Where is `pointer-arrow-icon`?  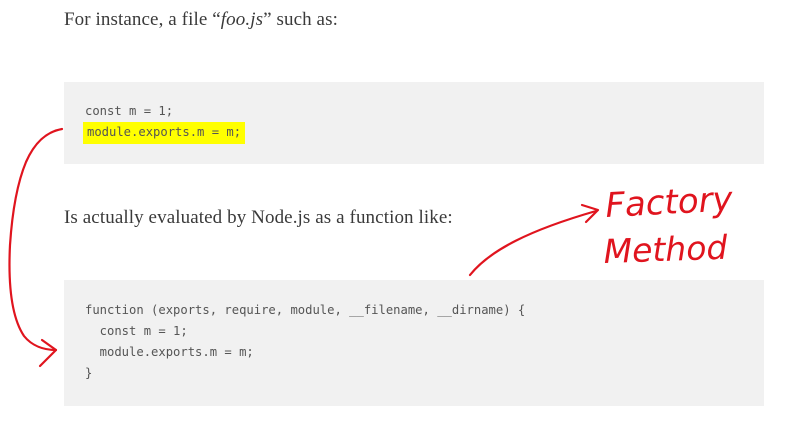
pointer-arrow-icon is located at coordinates (590, 213).